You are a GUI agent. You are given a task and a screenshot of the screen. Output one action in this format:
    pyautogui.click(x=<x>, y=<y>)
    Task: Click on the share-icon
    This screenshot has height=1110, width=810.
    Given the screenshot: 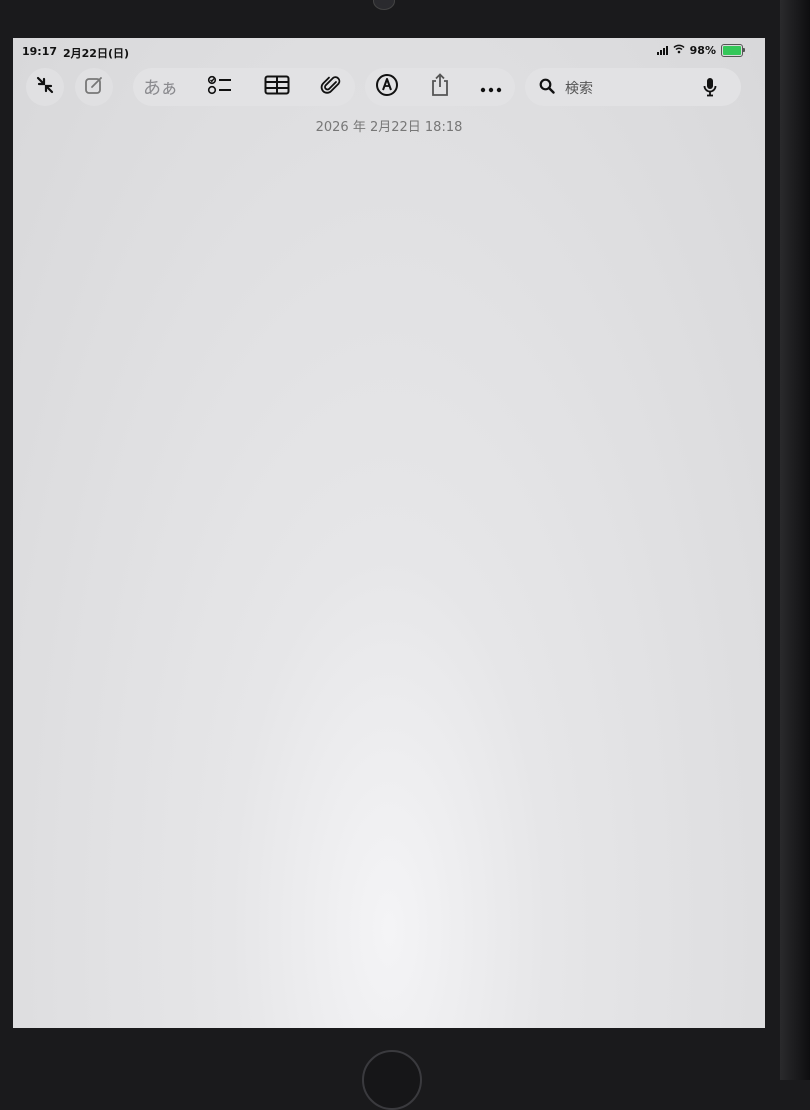 What is the action you would take?
    pyautogui.click(x=440, y=87)
    